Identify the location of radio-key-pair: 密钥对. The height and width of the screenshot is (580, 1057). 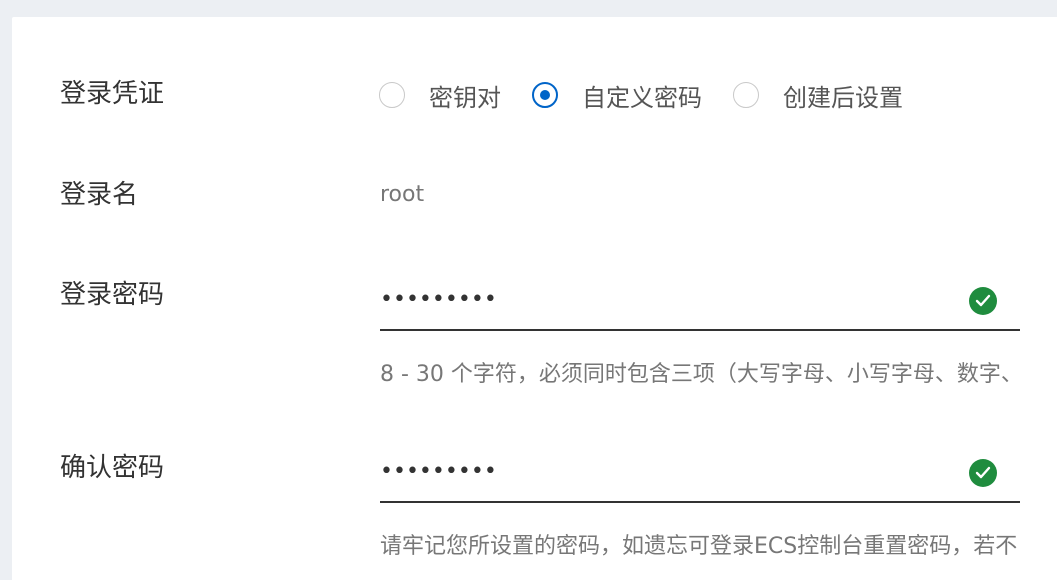
(440, 95).